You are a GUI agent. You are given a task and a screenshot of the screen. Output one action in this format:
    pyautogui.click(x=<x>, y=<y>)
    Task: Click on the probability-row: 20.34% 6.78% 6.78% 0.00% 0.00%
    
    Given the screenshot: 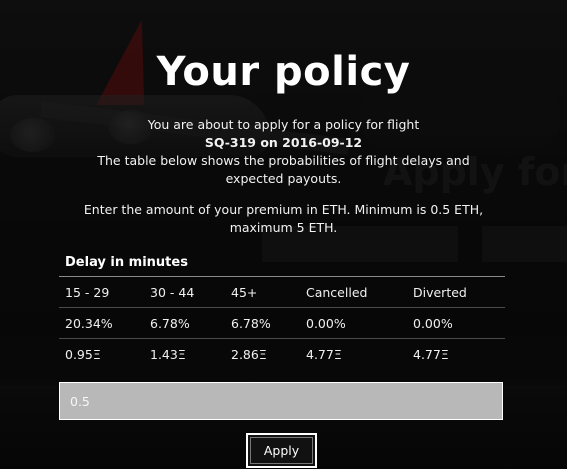 What is the action you would take?
    pyautogui.click(x=282, y=323)
    